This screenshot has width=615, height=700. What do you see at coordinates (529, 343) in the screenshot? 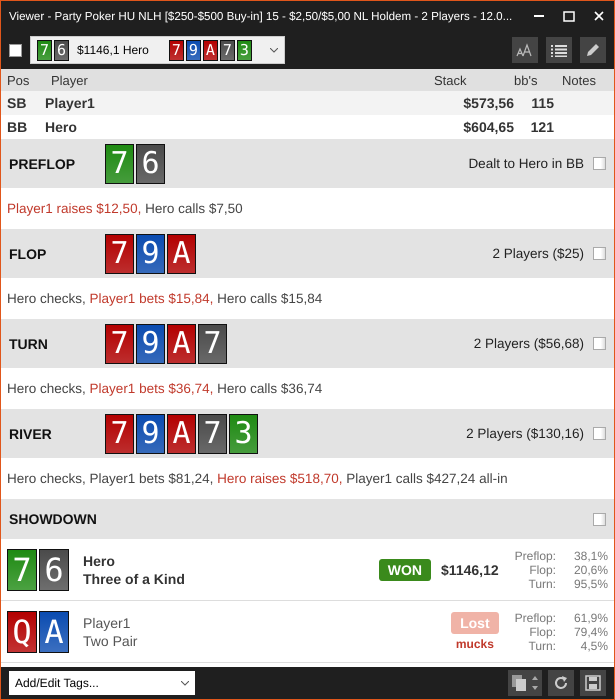
I see `street-info: 2 Players ($56,68)` at bounding box center [529, 343].